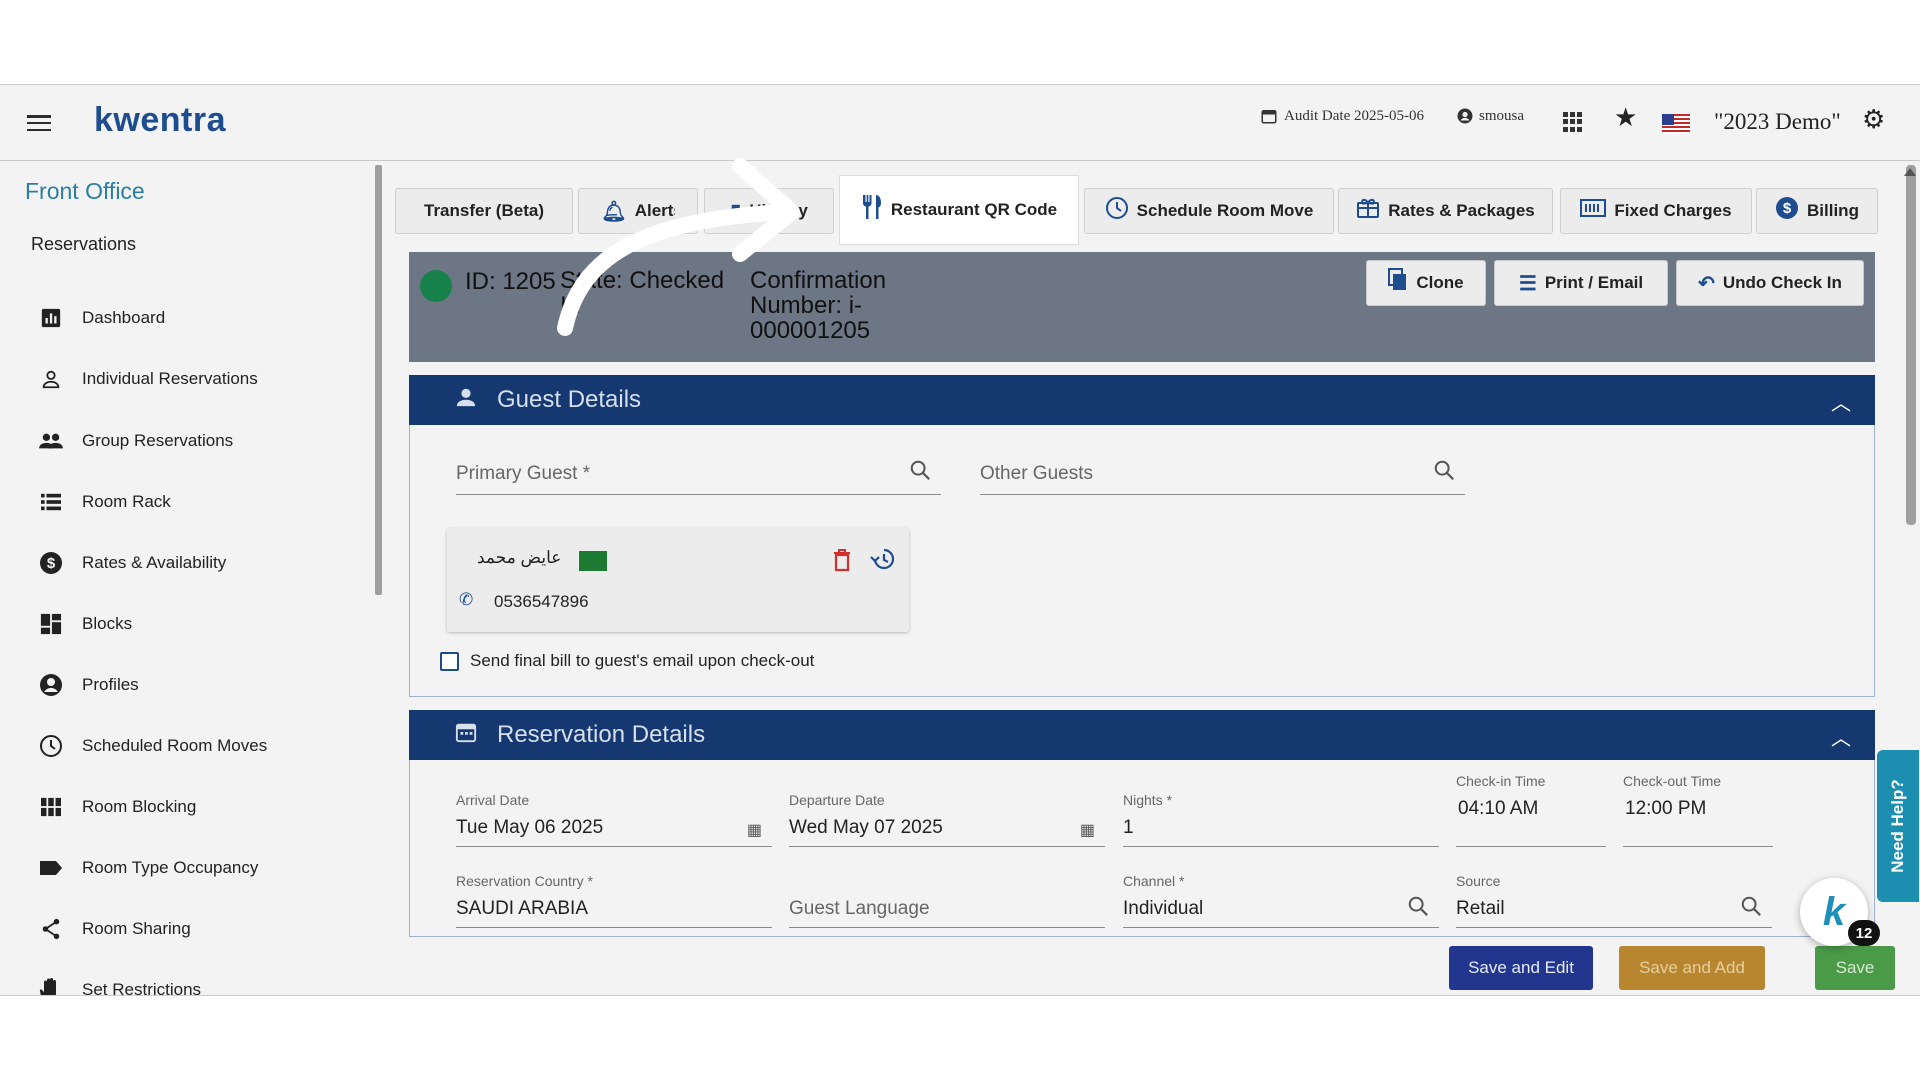 This screenshot has height=1080, width=1920. I want to click on save-and-add-label: Save and Add, so click(1692, 967).